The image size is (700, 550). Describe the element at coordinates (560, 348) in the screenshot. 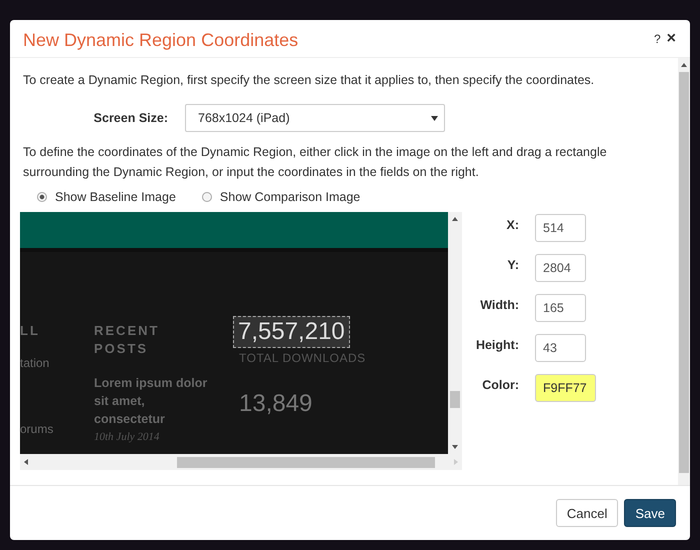

I see `input-field: 43` at that location.